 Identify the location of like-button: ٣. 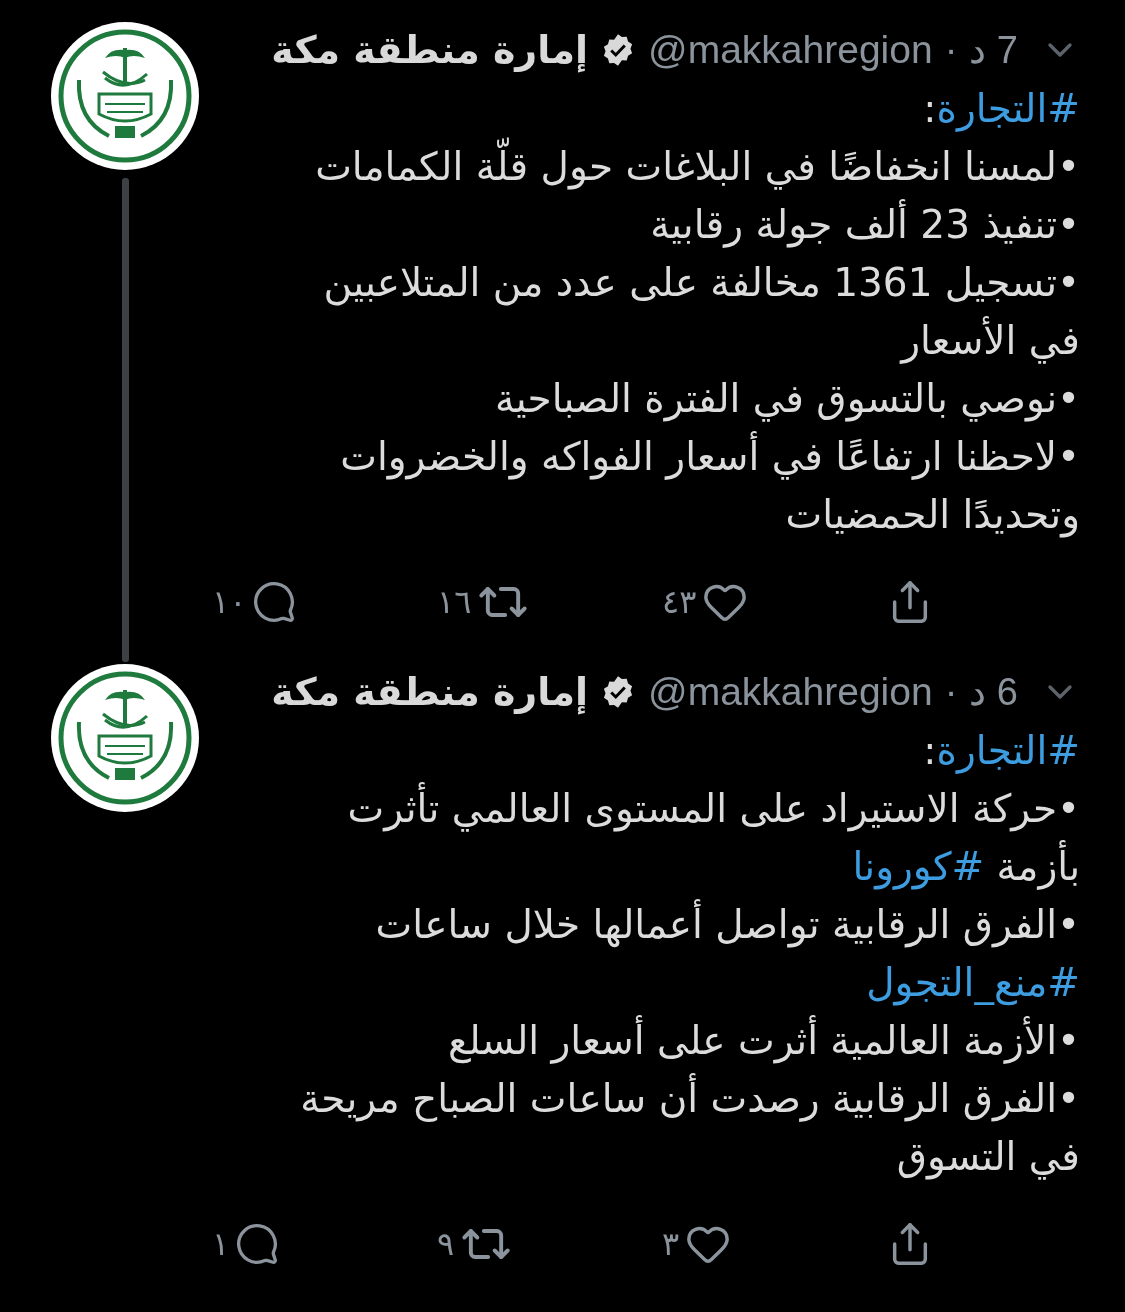
(774, 1244).